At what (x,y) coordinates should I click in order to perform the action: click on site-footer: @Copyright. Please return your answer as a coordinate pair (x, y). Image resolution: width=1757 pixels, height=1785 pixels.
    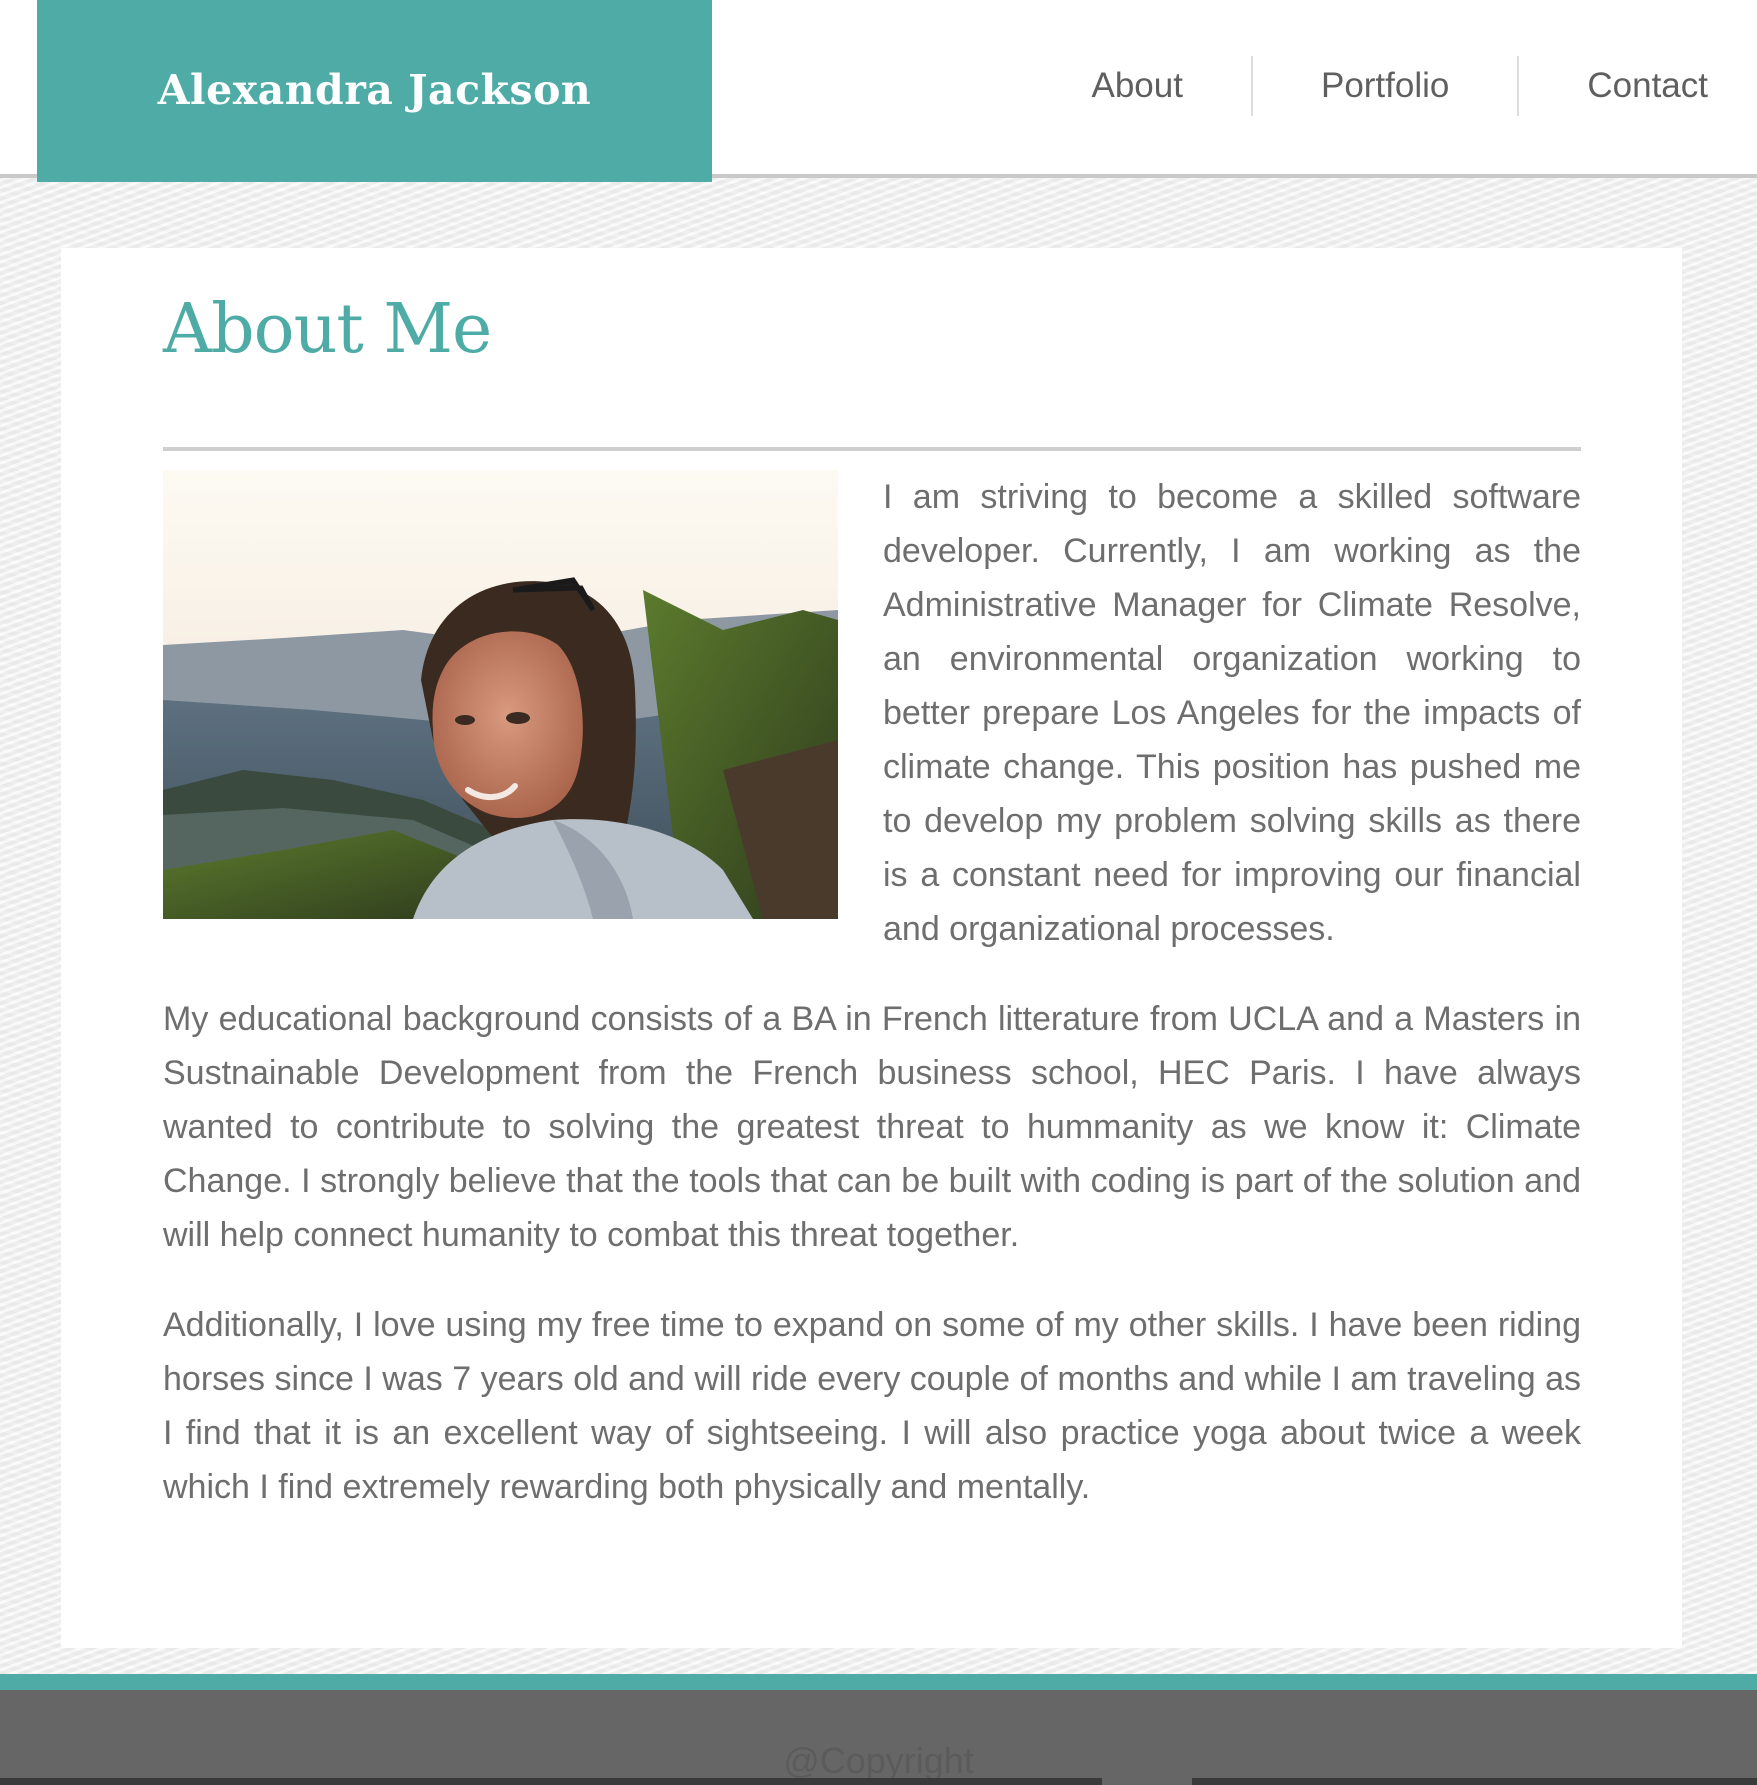
    Looking at the image, I should click on (878, 1737).